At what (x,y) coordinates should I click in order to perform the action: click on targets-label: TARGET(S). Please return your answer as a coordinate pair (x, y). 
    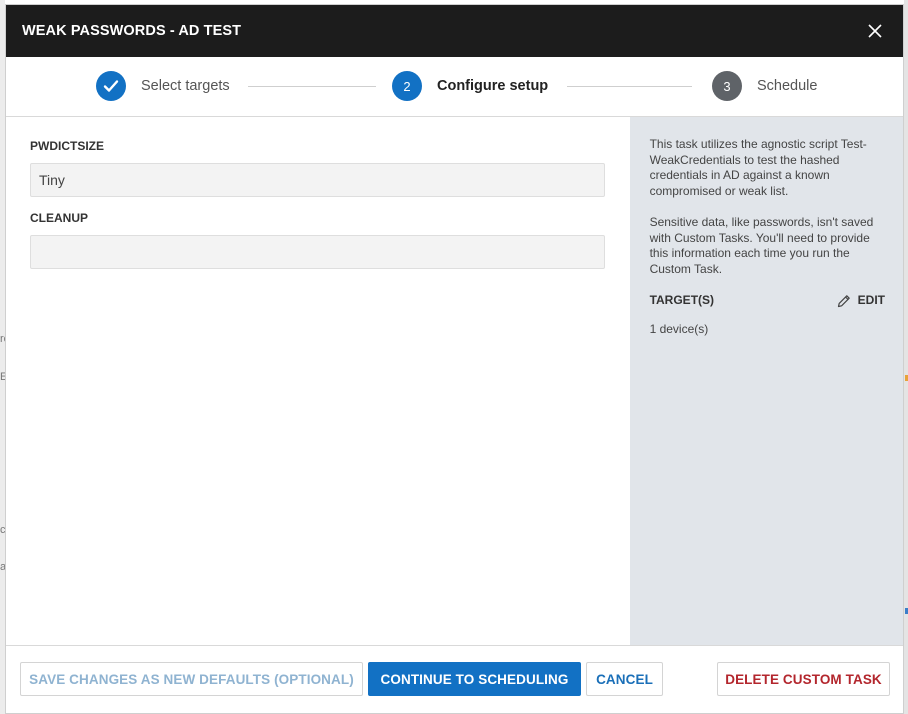
    Looking at the image, I should click on (682, 300).